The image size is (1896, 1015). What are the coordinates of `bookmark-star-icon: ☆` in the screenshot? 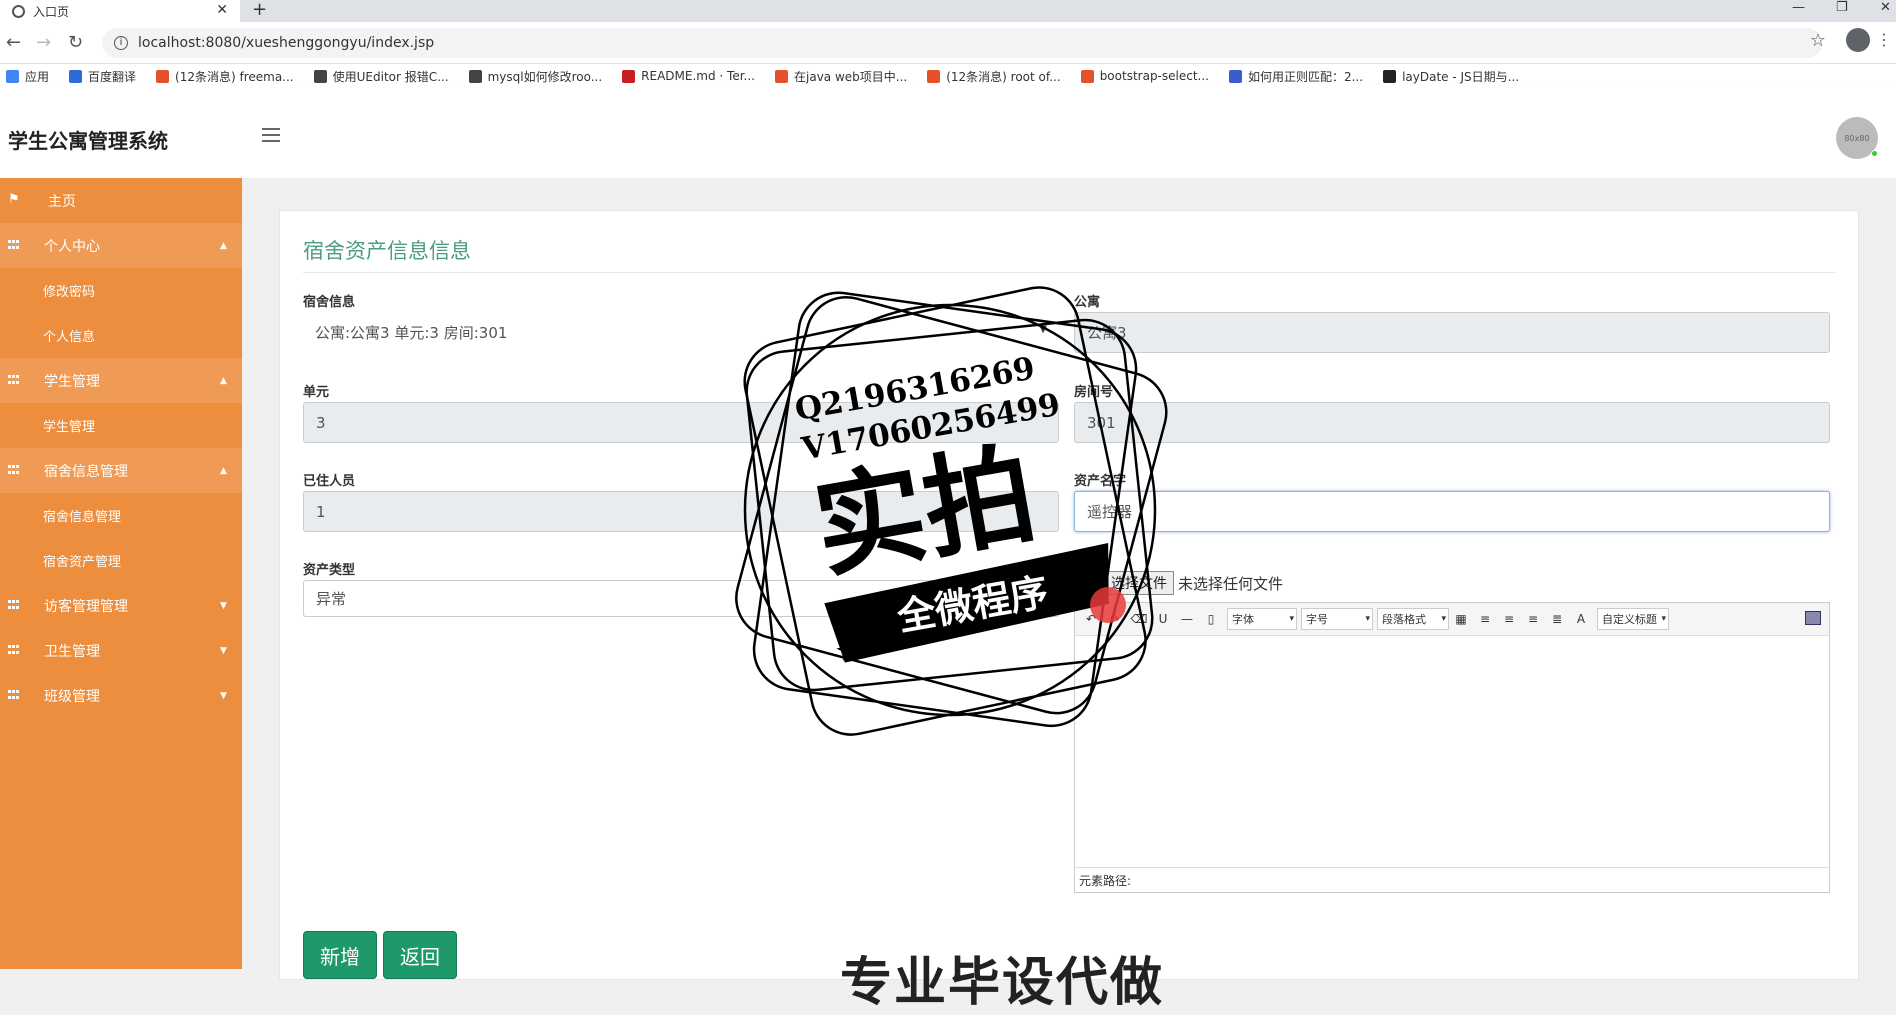 It's located at (1818, 40).